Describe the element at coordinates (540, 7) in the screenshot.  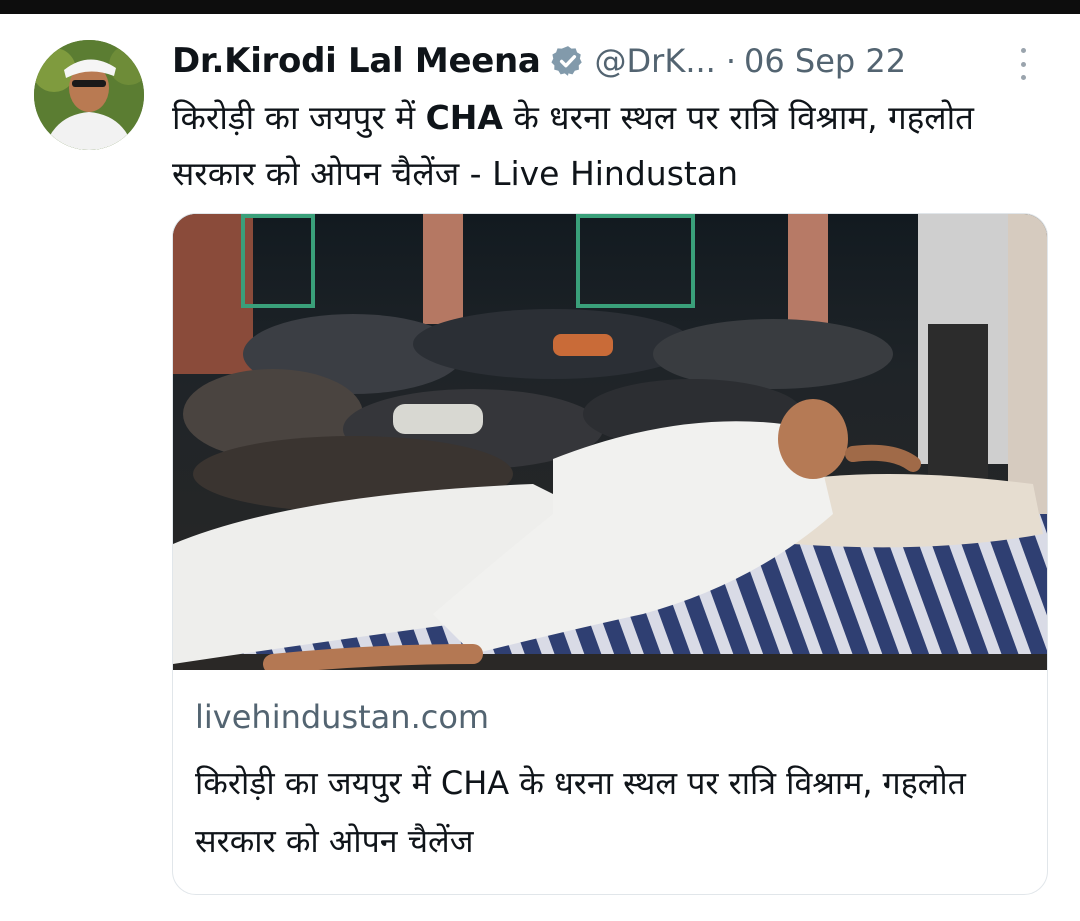
I see `status-bar` at that location.